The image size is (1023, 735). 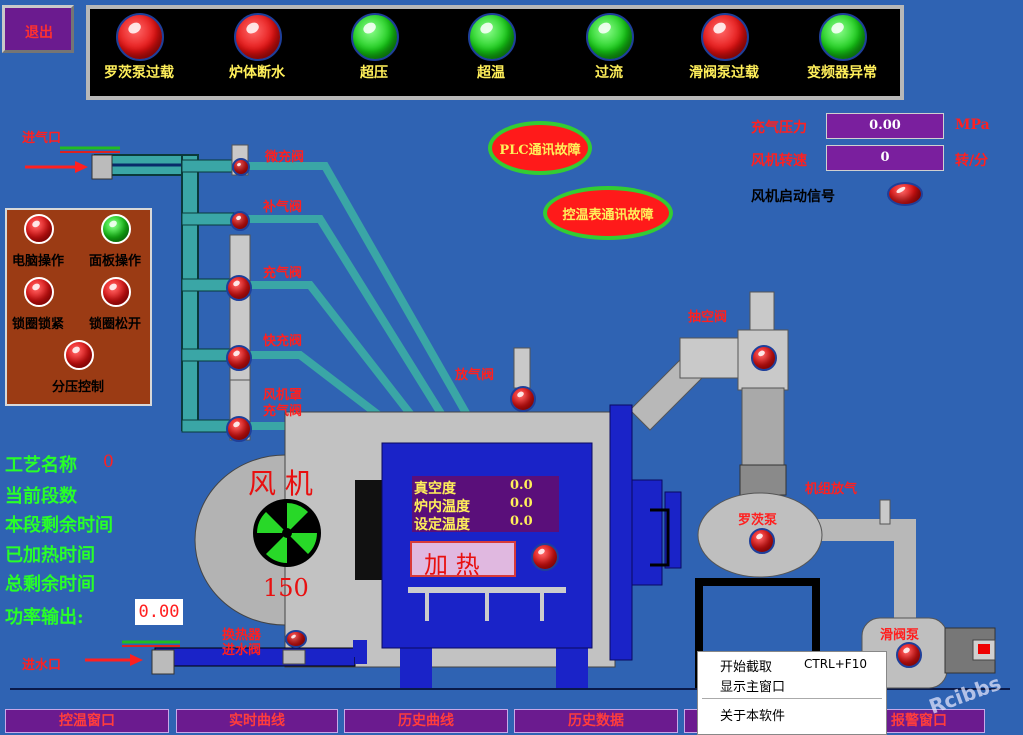 I want to click on heated-time-label: 已加热时间, so click(x=50, y=555).